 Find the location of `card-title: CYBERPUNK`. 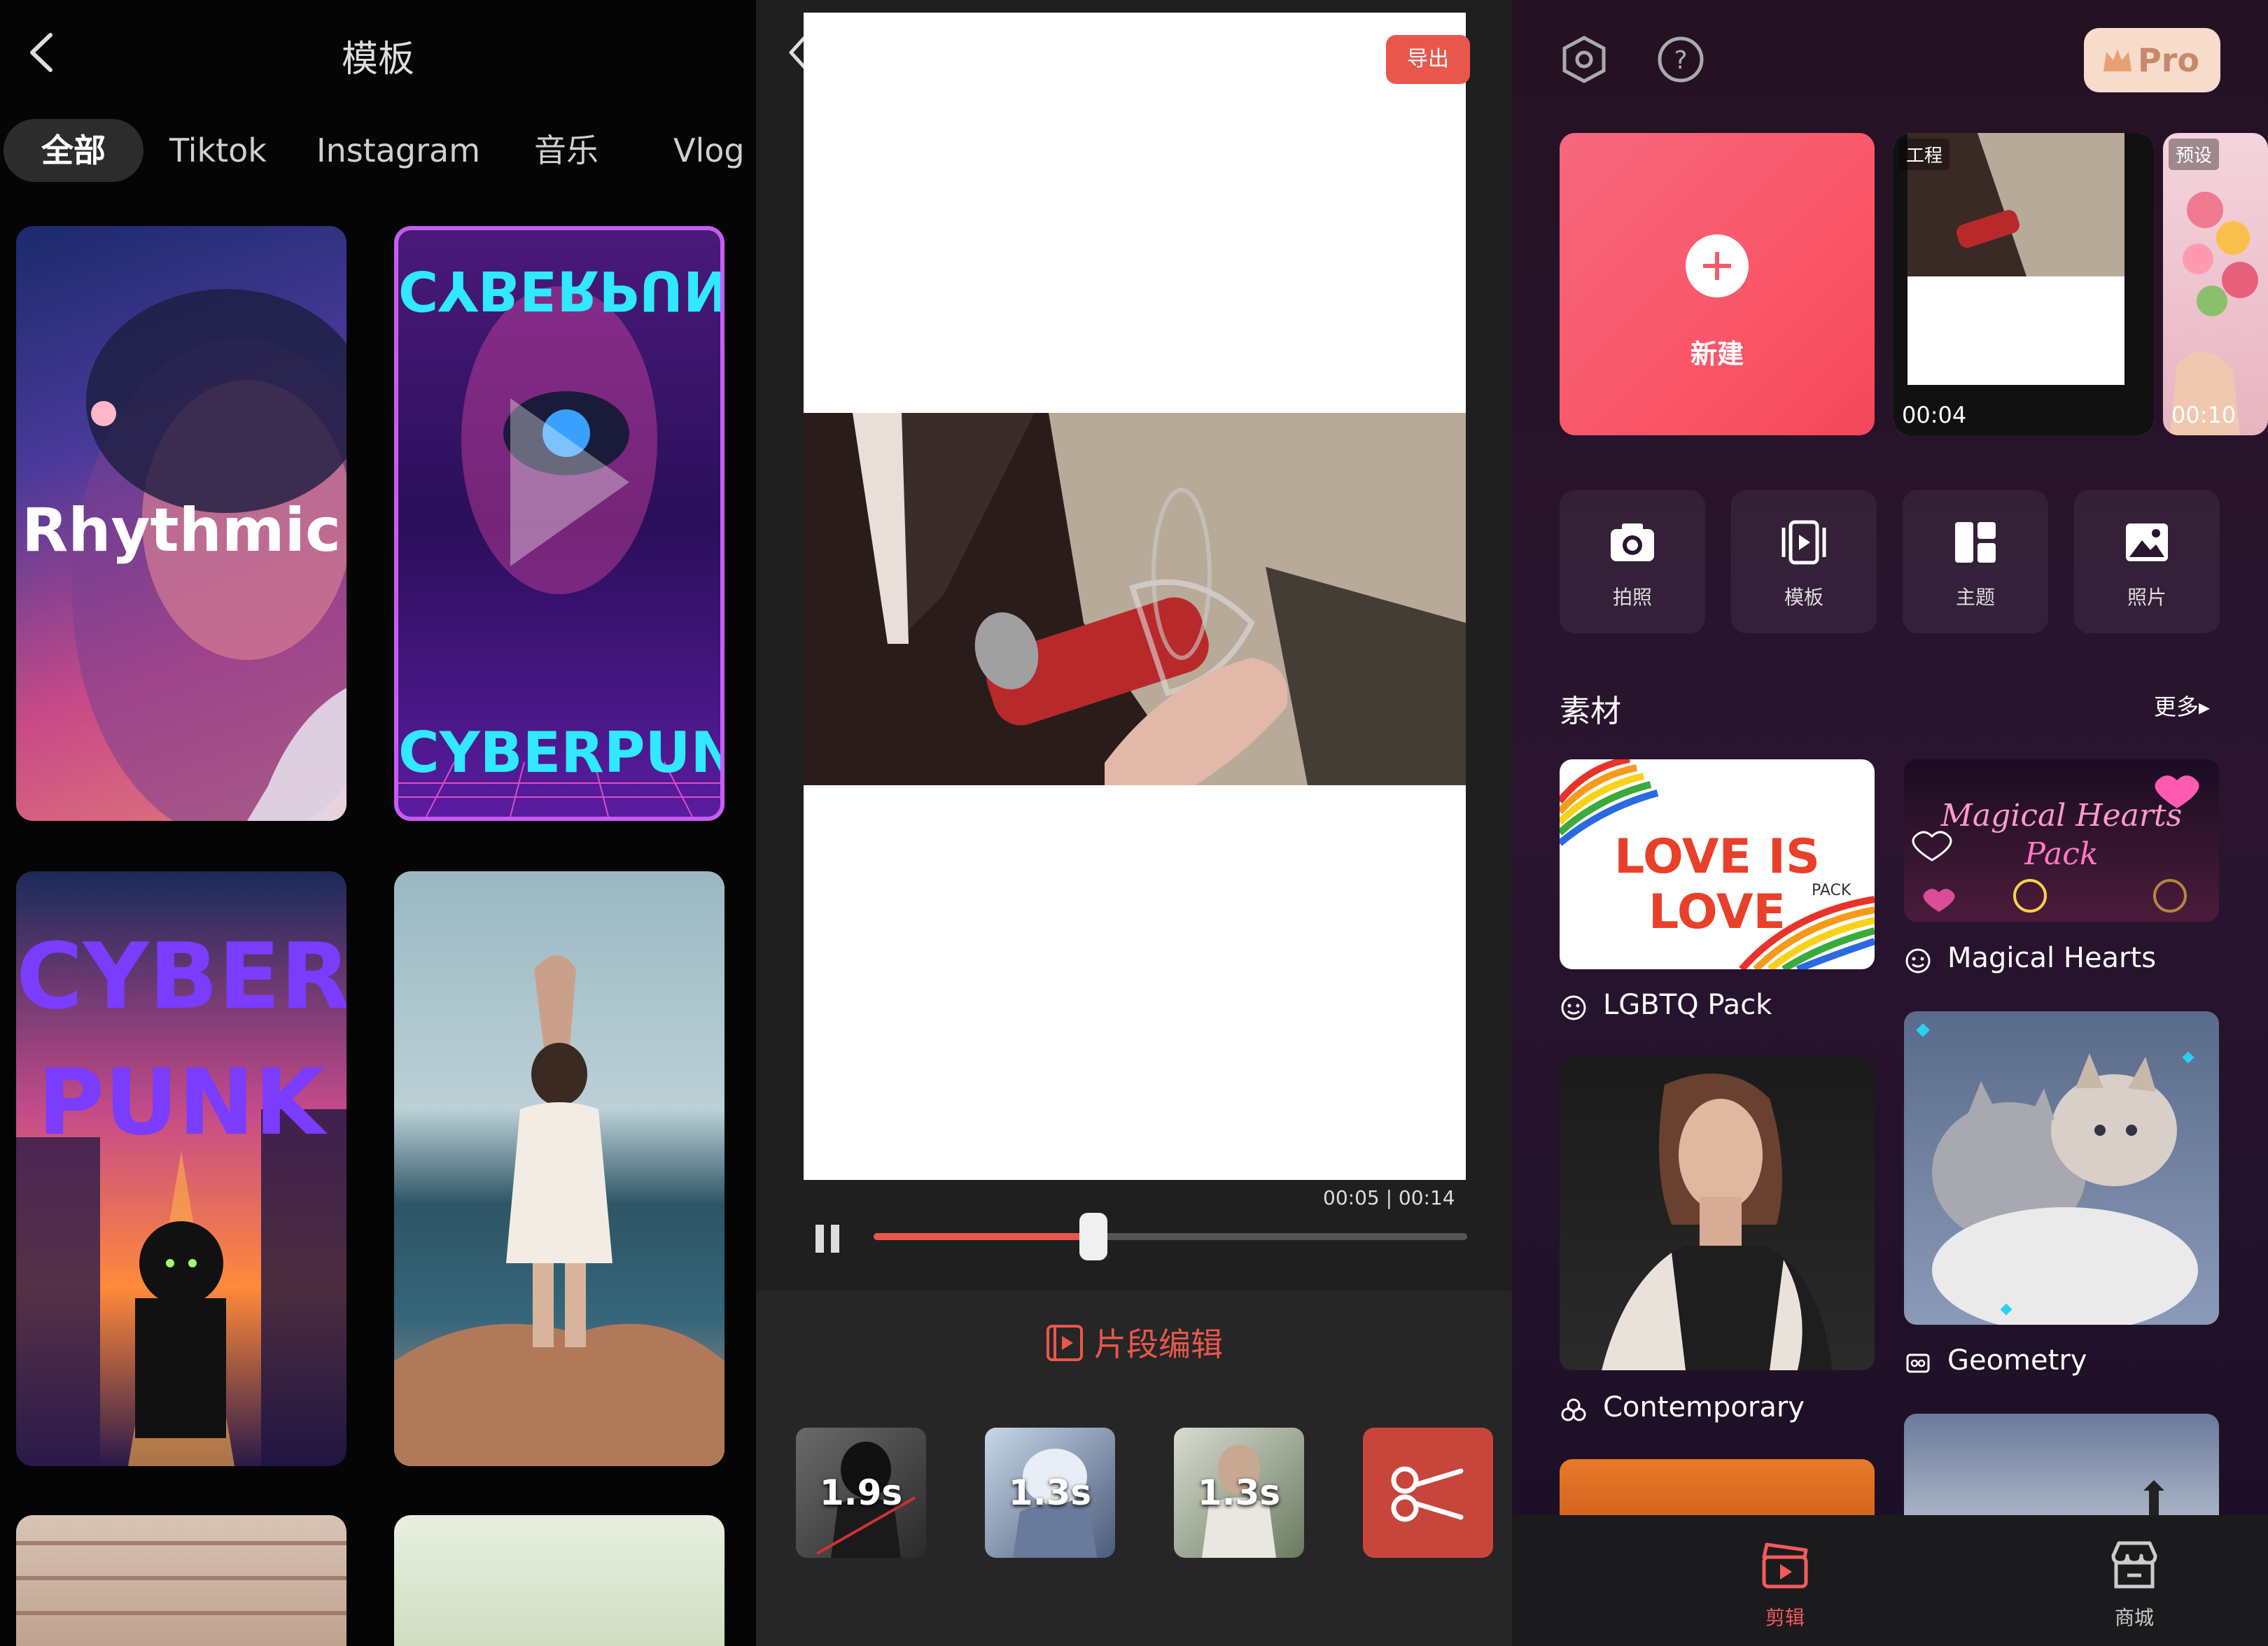

card-title: CYBERPUNK is located at coordinates (559, 752).